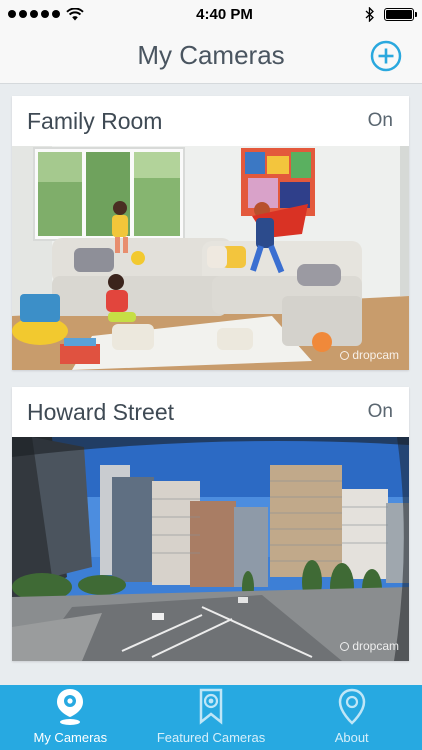 This screenshot has width=422, height=750. I want to click on tab-label: Featured Cameras, so click(211, 737).